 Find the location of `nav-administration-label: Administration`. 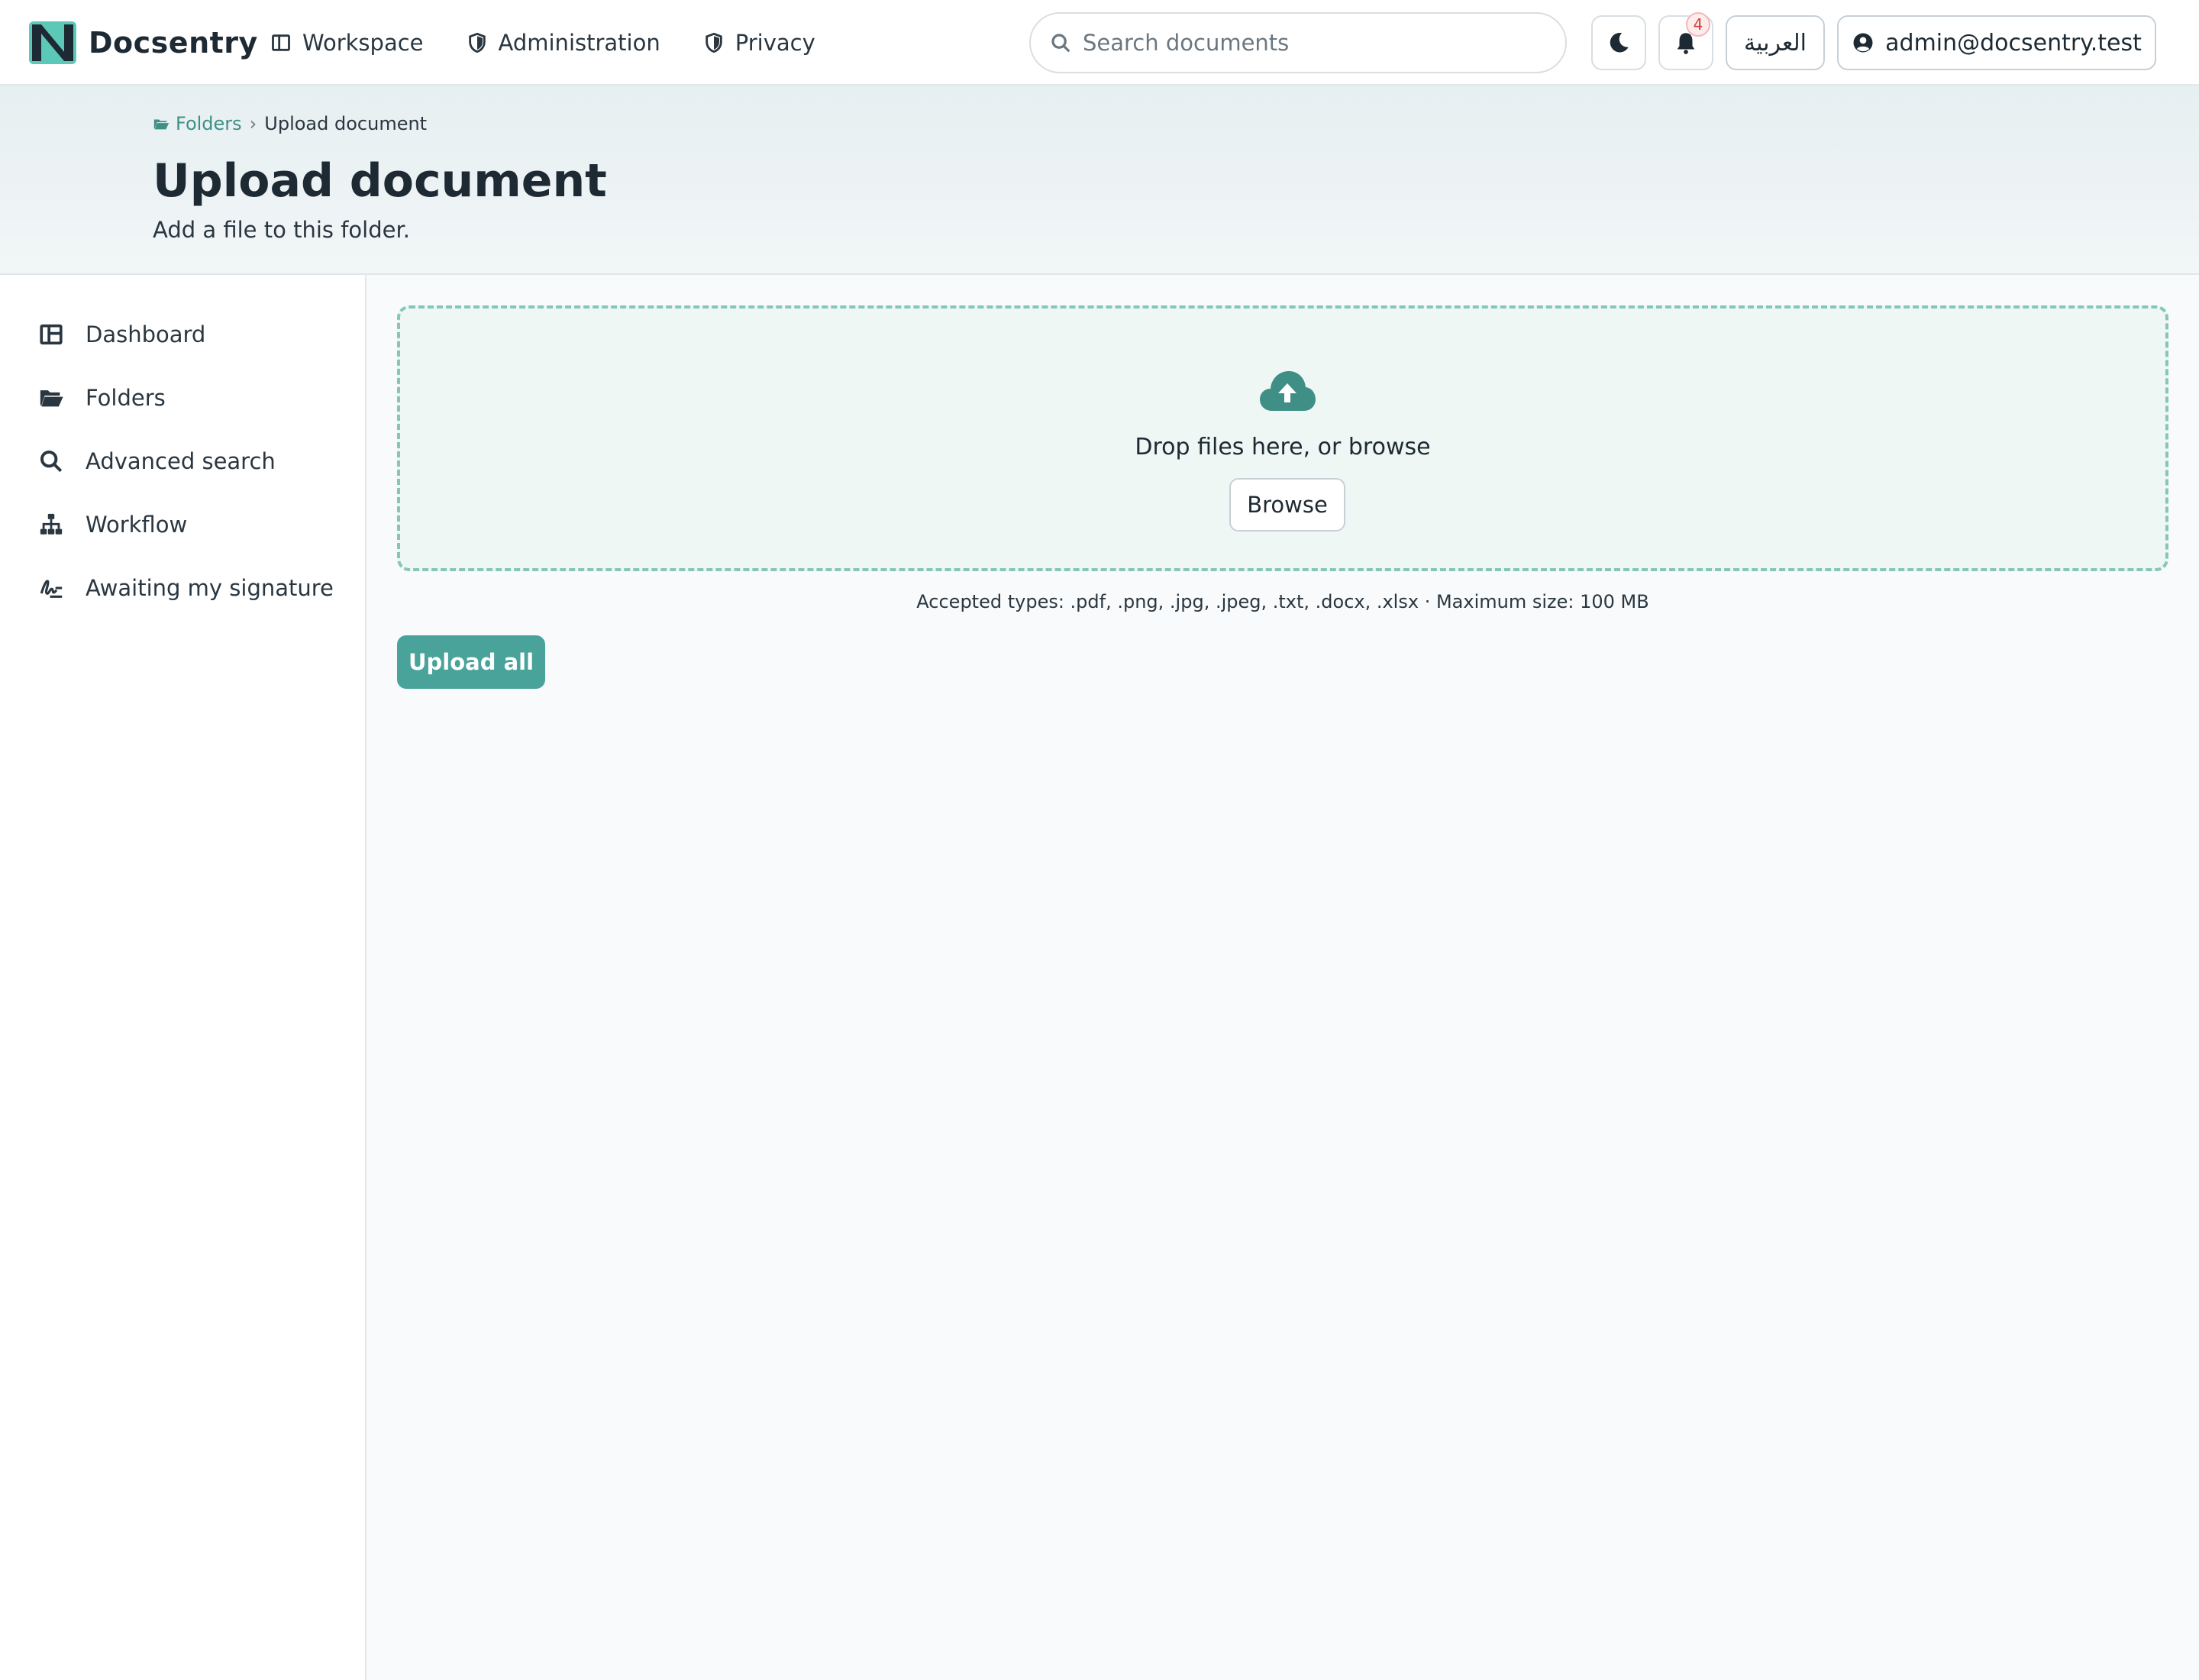

nav-administration-label: Administration is located at coordinates (579, 43).